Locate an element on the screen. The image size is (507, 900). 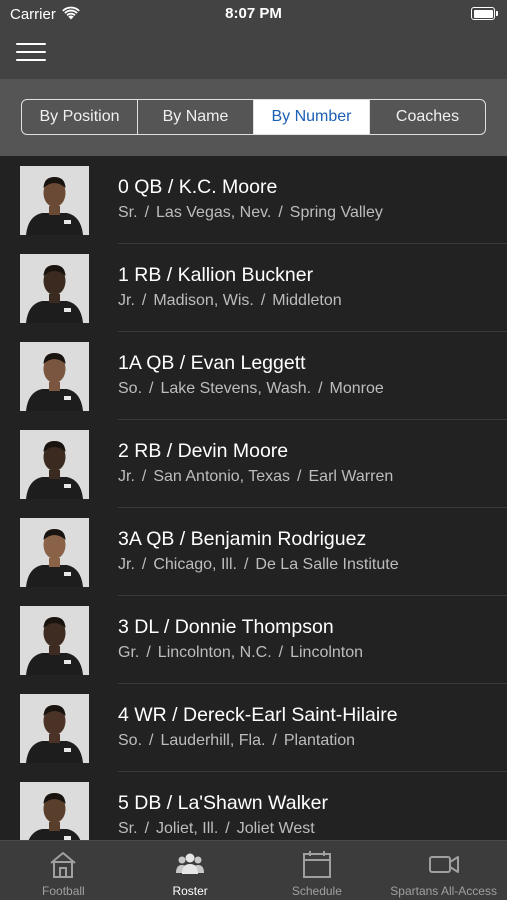
segment-by-number: By Number is located at coordinates (312, 117).